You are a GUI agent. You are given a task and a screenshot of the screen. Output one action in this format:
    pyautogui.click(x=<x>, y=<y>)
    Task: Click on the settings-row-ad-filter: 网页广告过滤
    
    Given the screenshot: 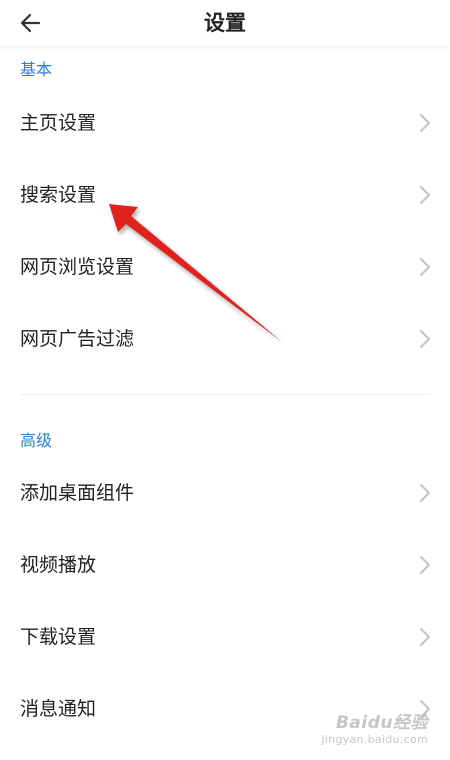 What is the action you would take?
    pyautogui.click(x=225, y=339)
    